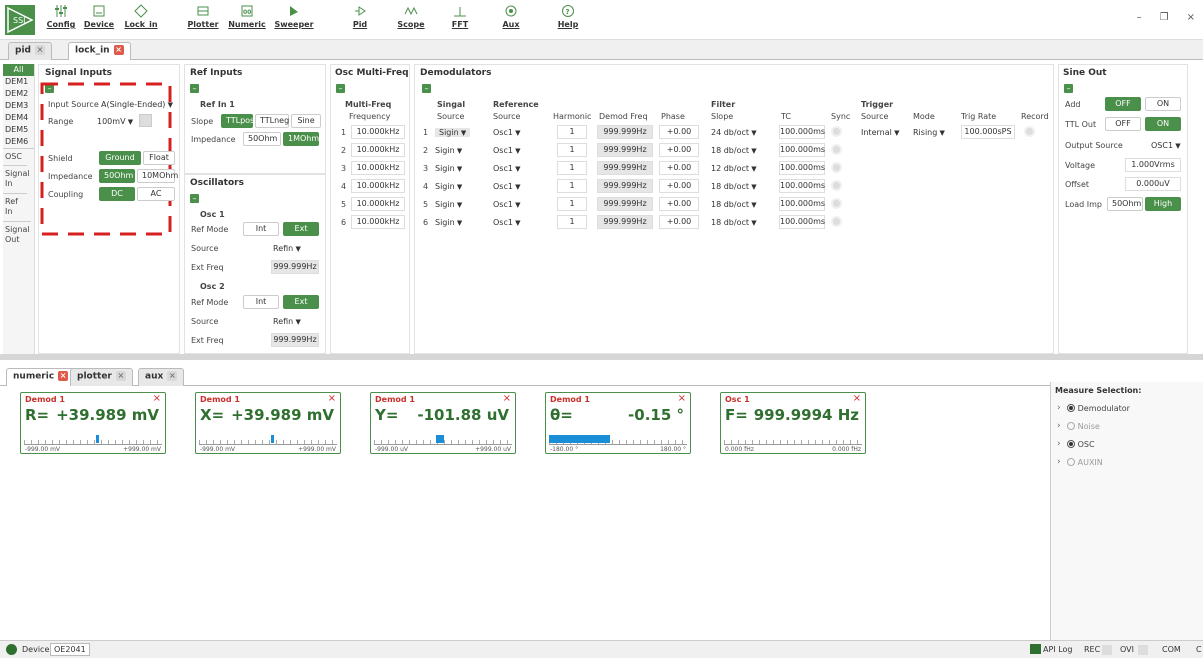 The height and width of the screenshot is (658, 1203). I want to click on tab-lock-in: lock_in ×, so click(99, 51).